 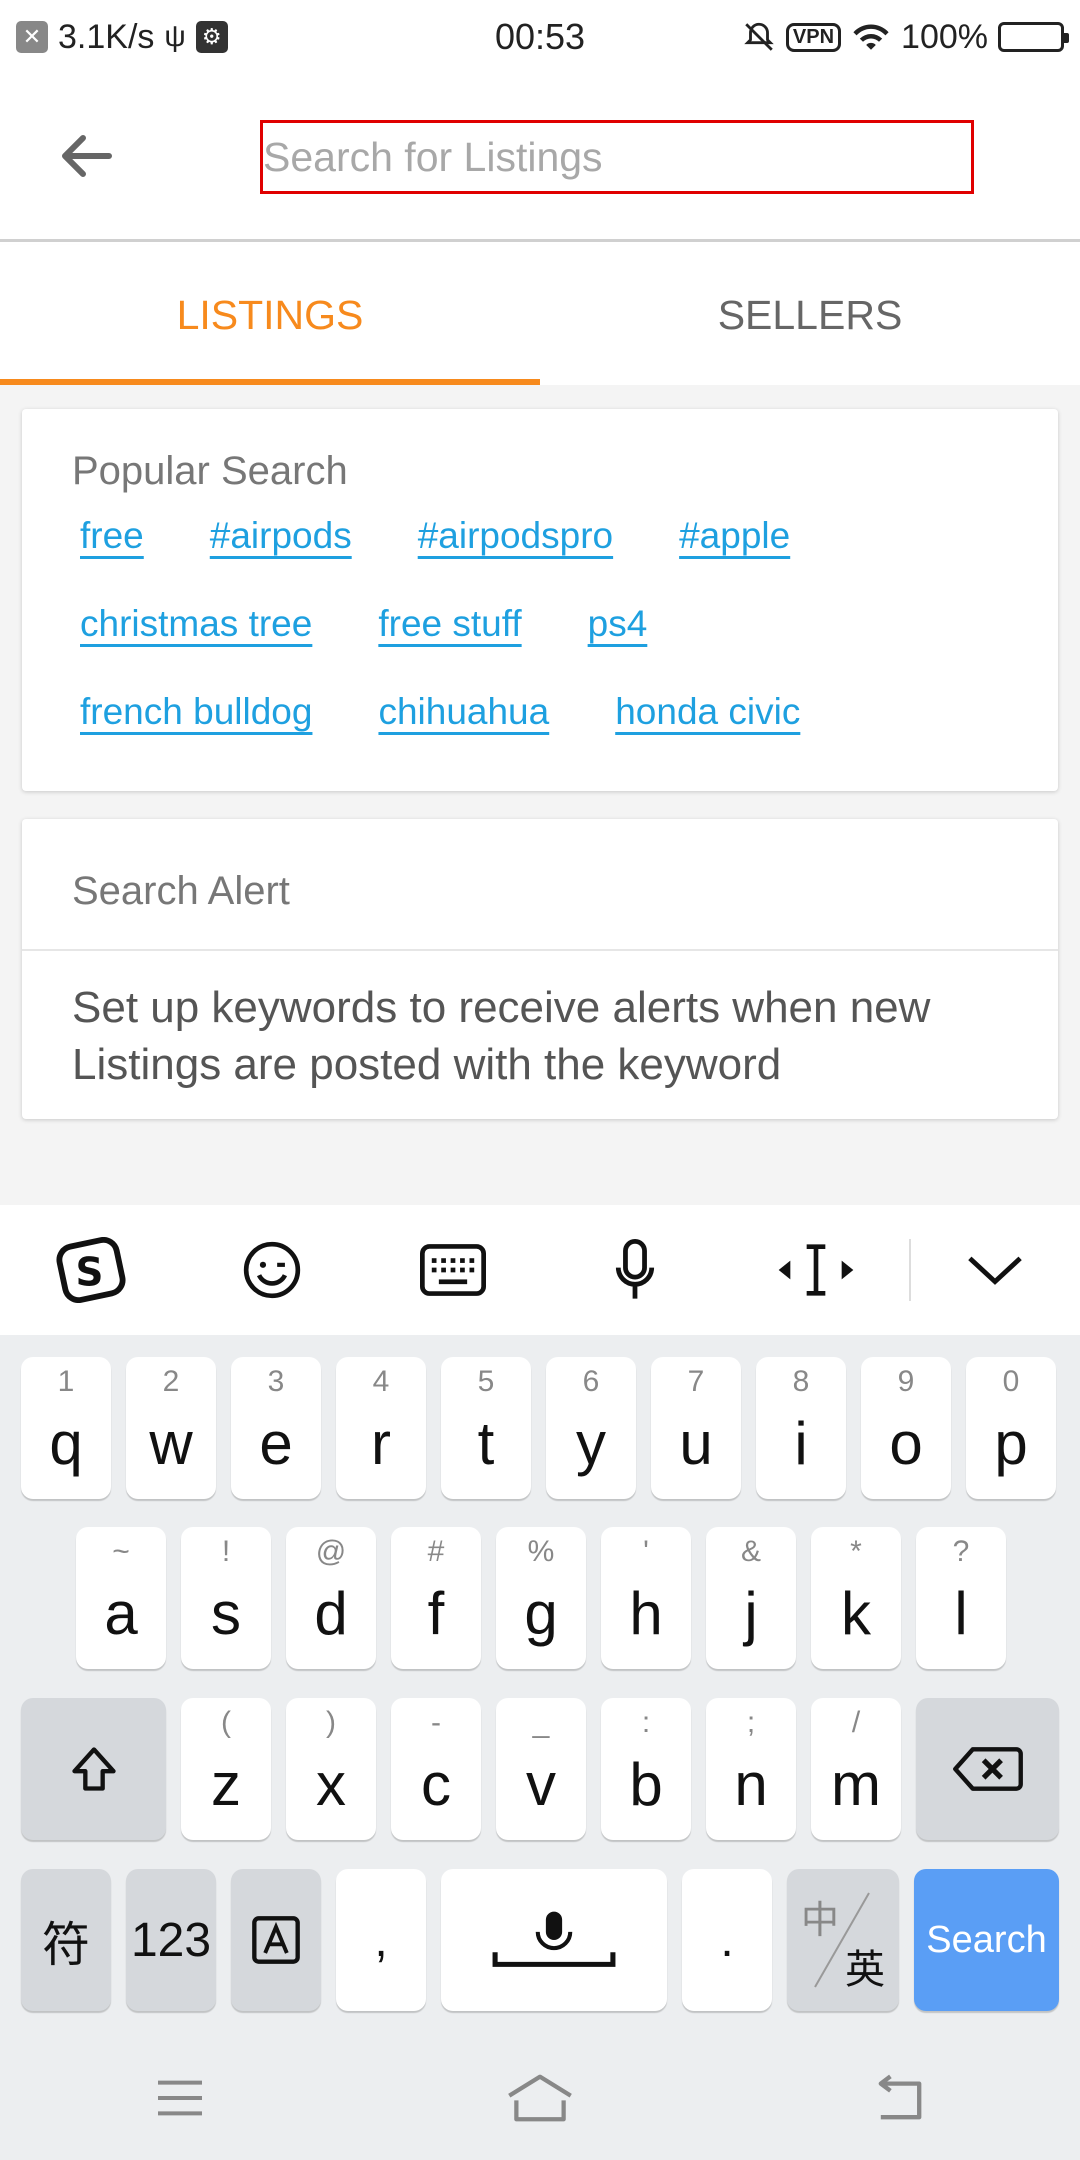 I want to click on tab-listings: LISTINGS, so click(x=270, y=315).